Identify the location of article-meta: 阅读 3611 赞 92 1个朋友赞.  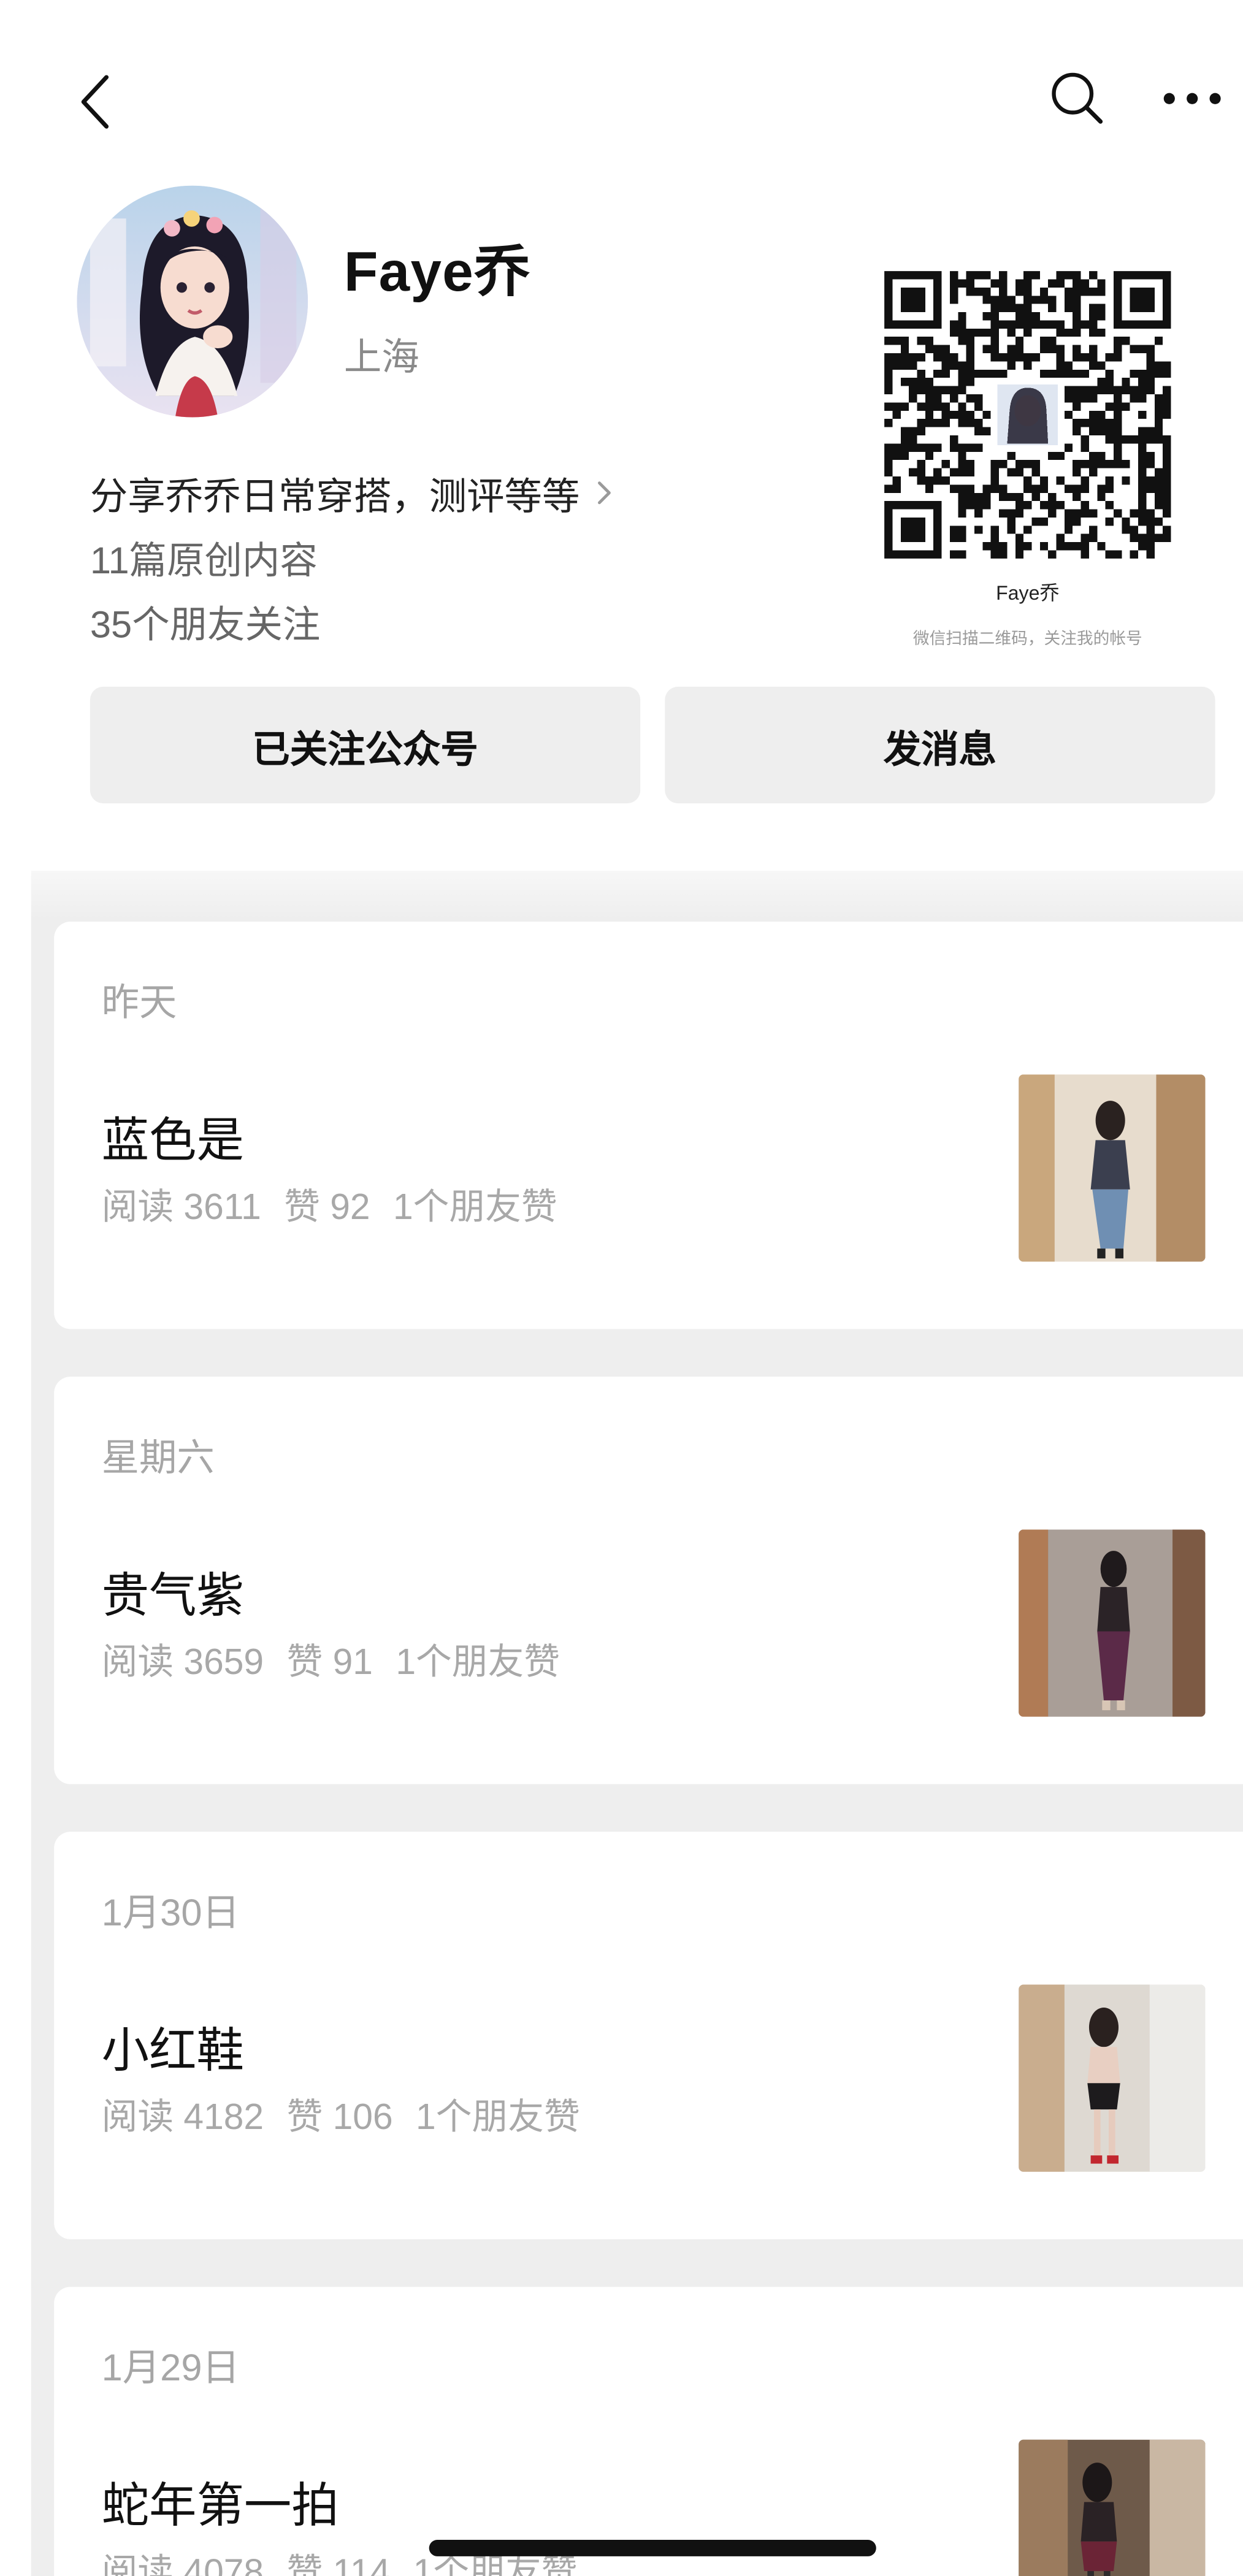
(341, 1204).